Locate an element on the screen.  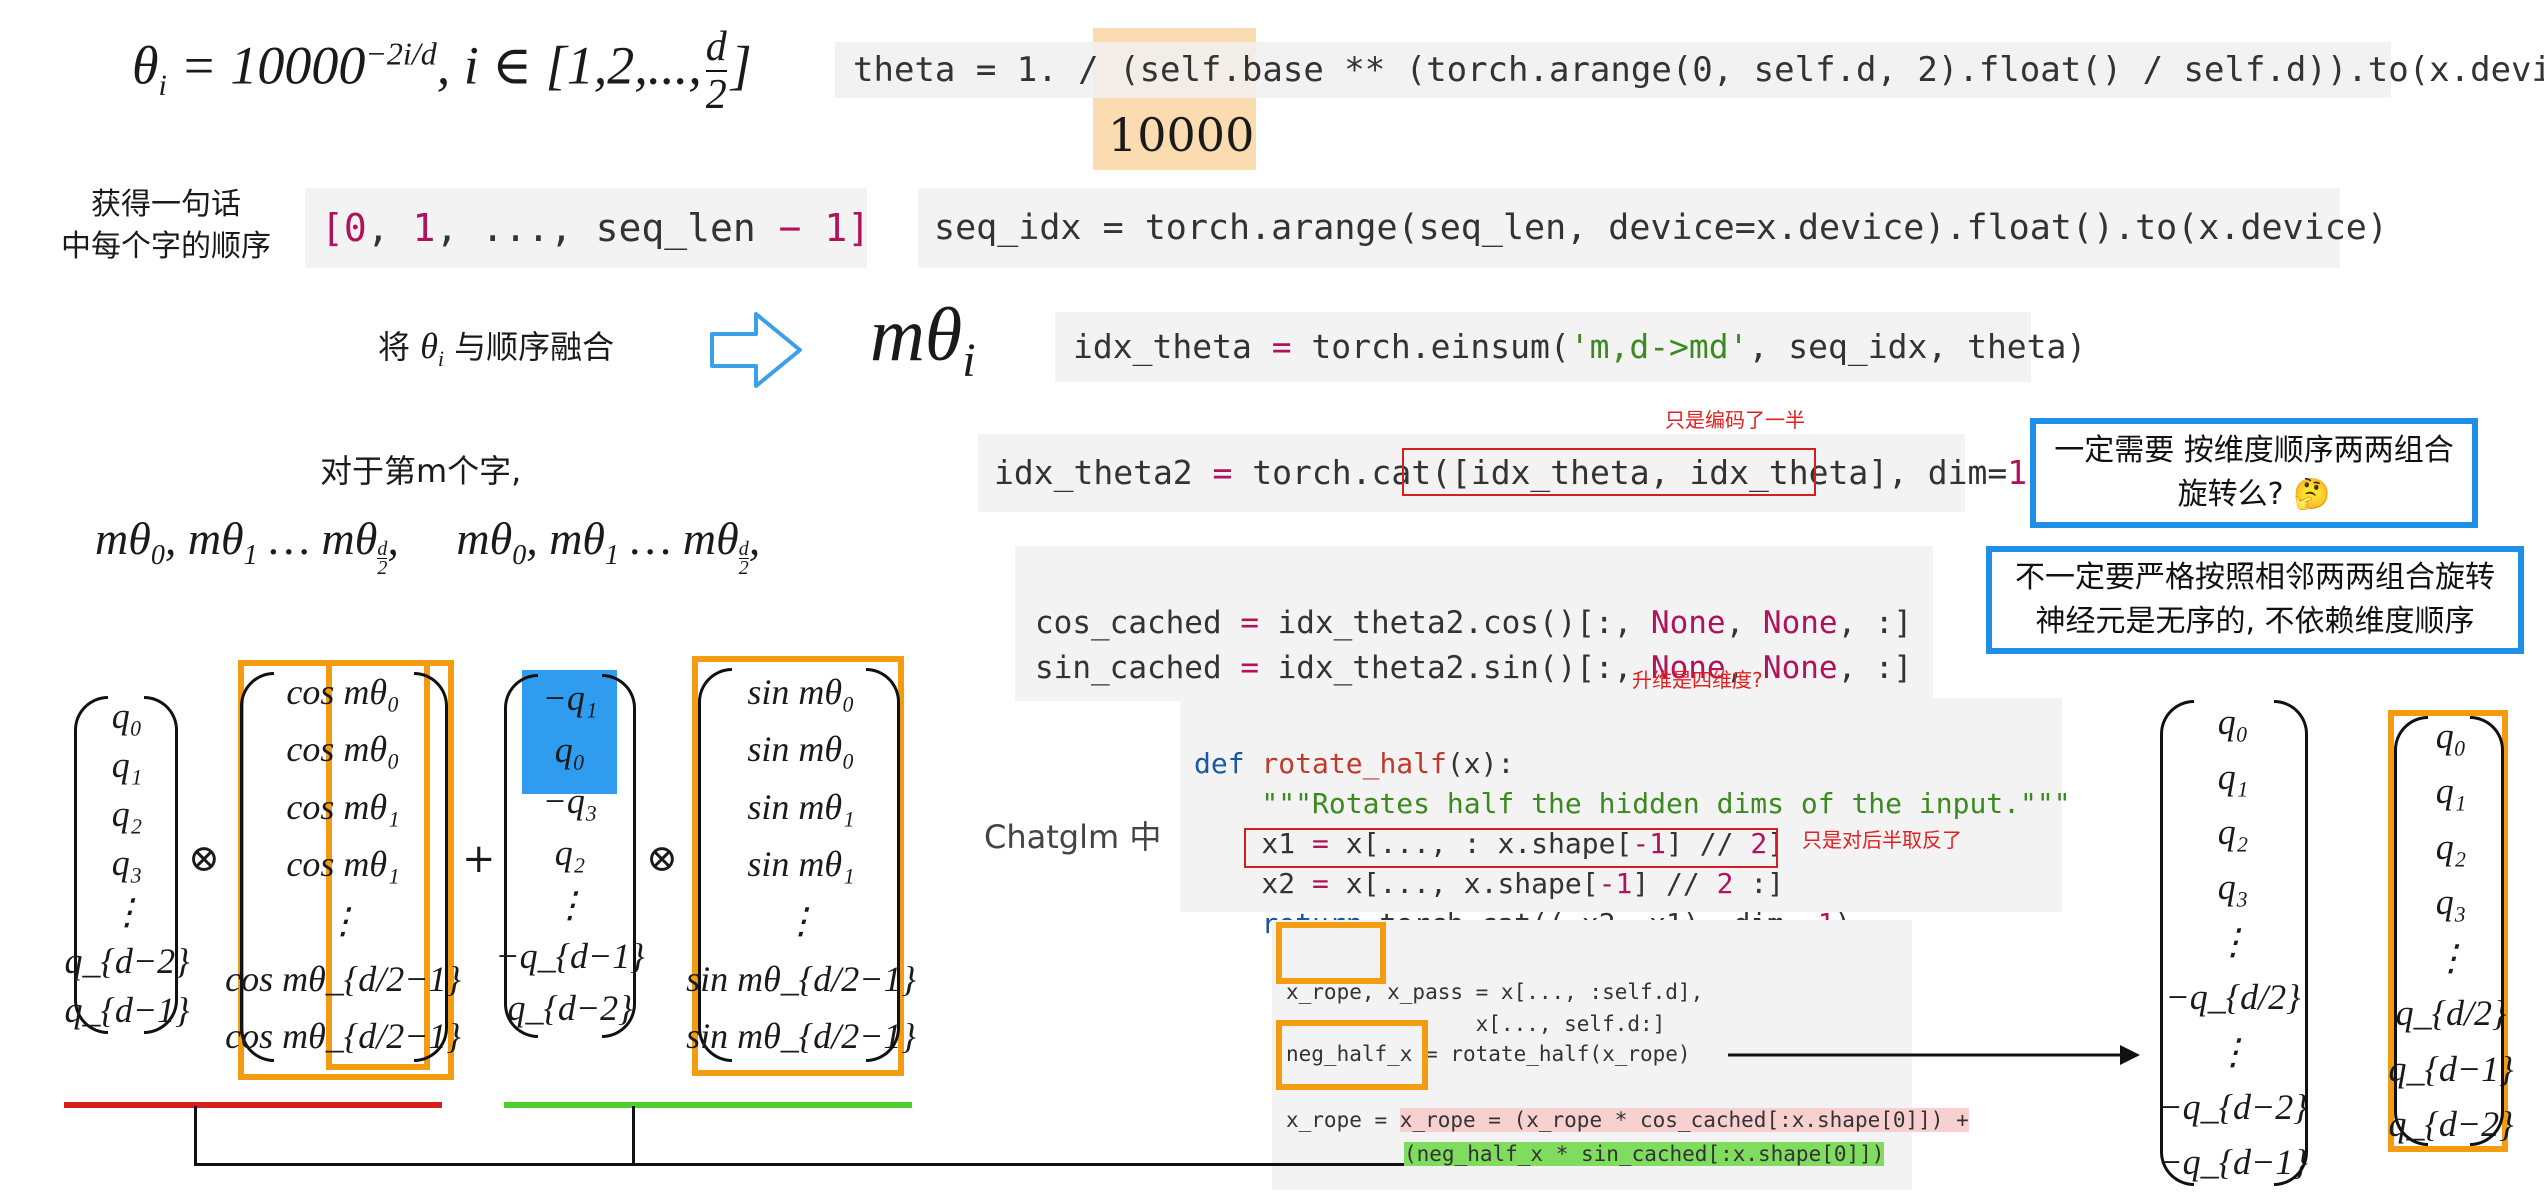
theta-formula: θi = 10000−2i/d, i ∈ [1,2,..., d 2] is located at coordinates (442, 71).